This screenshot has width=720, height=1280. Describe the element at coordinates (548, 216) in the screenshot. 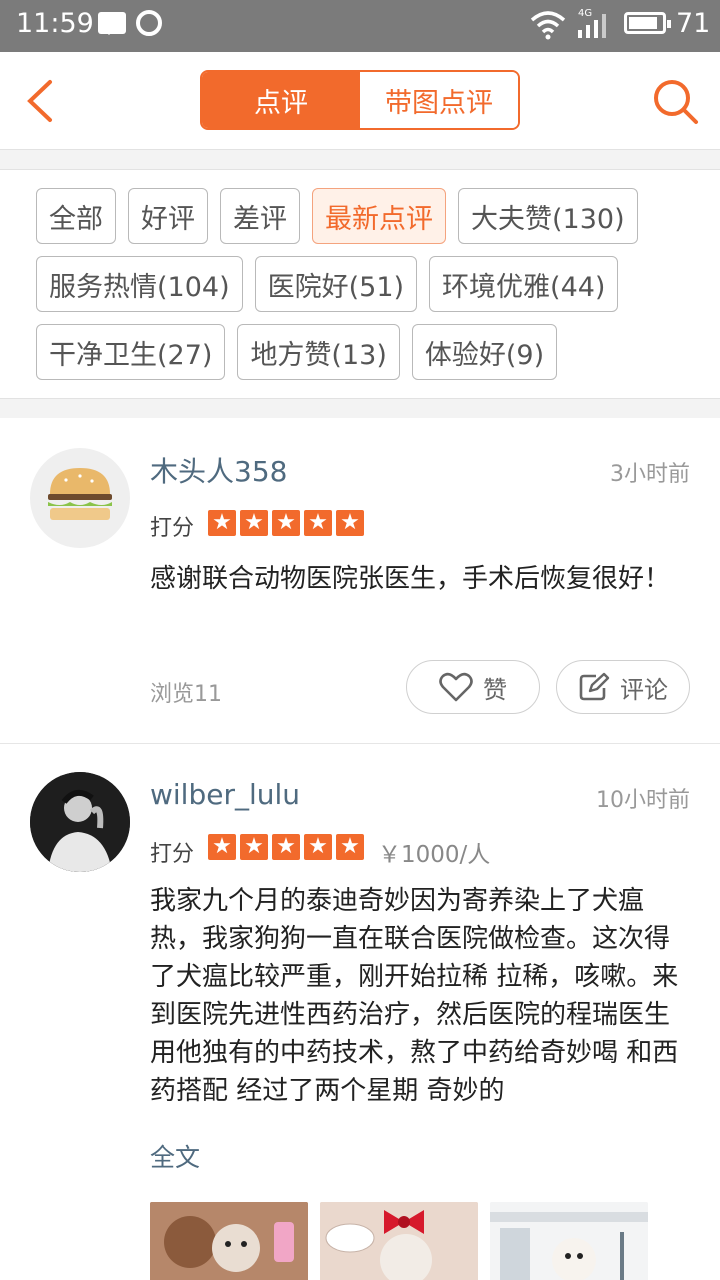

I see `tag-doctor-praise: 大夫赞(130)` at that location.